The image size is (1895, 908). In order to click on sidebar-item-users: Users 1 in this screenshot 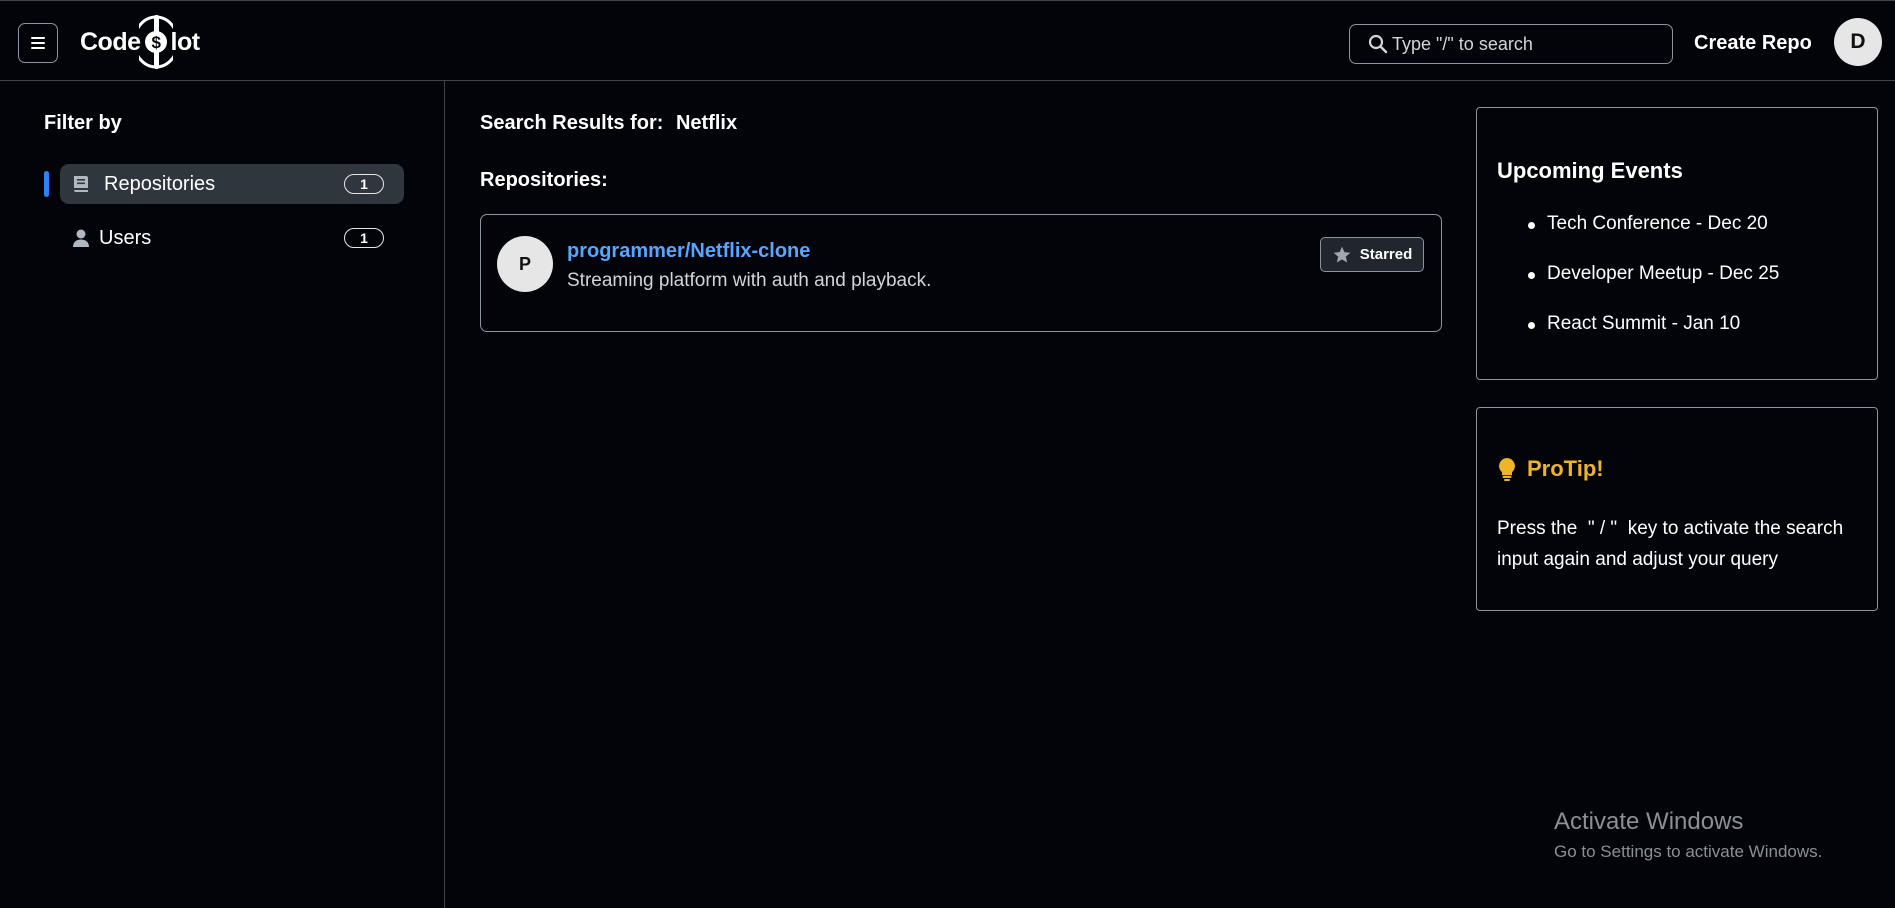, I will do `click(232, 238)`.